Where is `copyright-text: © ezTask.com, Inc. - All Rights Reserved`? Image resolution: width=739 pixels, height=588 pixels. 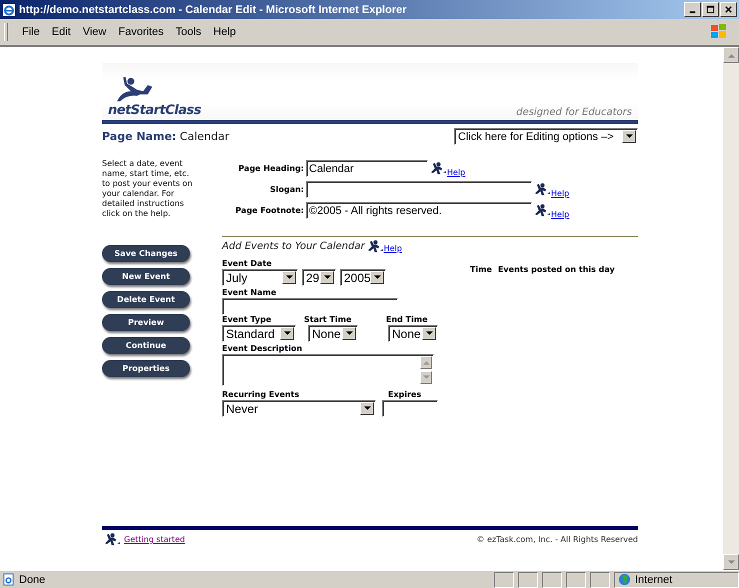 copyright-text: © ezTask.com, Inc. - All Rights Reserved is located at coordinates (557, 539).